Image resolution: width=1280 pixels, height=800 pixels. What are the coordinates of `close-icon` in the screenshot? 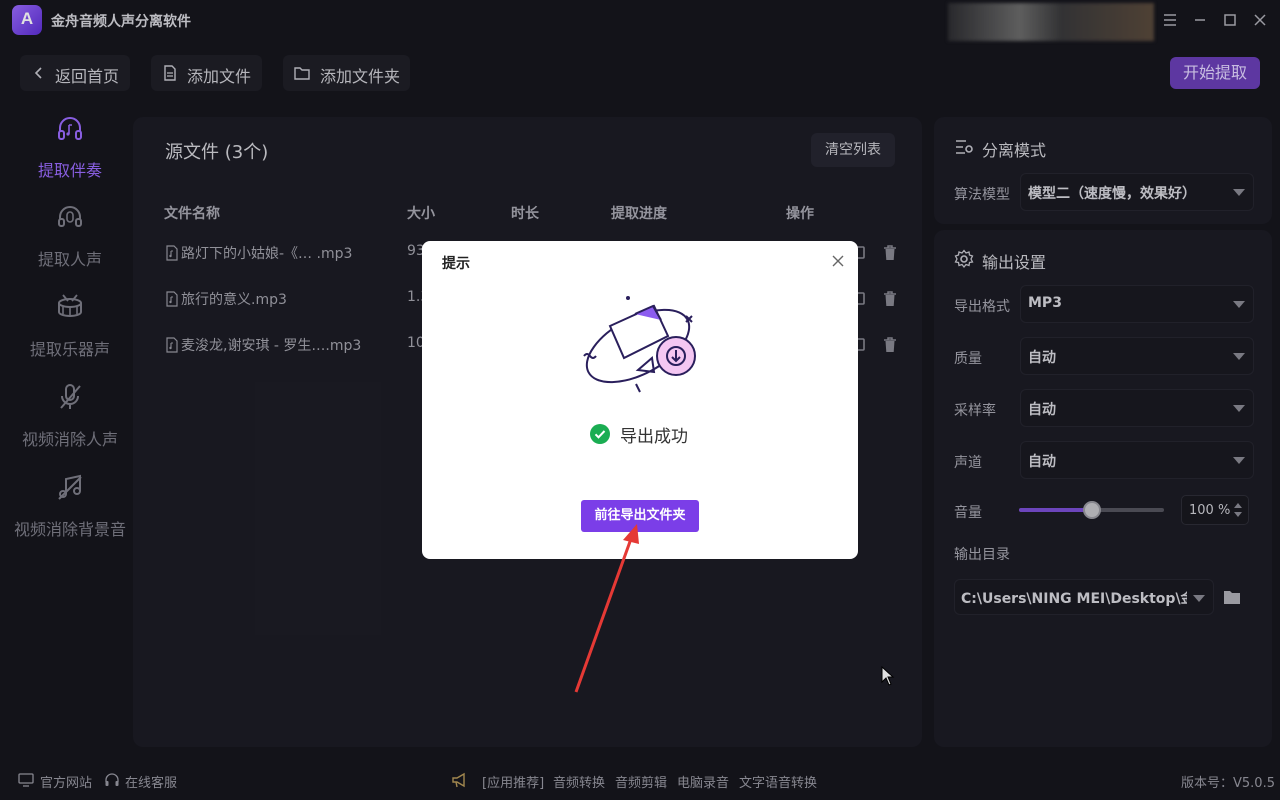 It's located at (838, 261).